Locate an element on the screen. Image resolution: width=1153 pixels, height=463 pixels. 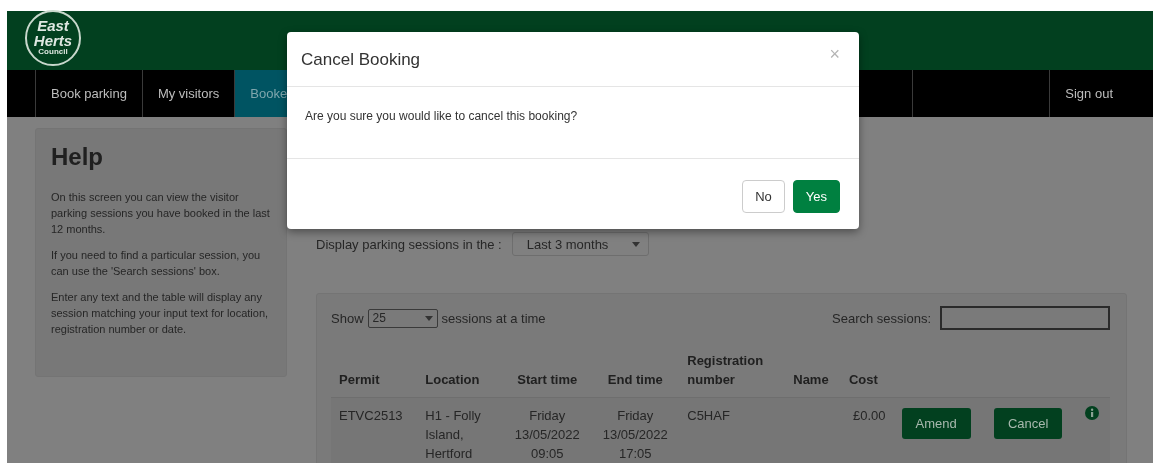
help-text: On this screen you can view the visitor parking sessions you have booked in the last 12 months. is located at coordinates (161, 213).